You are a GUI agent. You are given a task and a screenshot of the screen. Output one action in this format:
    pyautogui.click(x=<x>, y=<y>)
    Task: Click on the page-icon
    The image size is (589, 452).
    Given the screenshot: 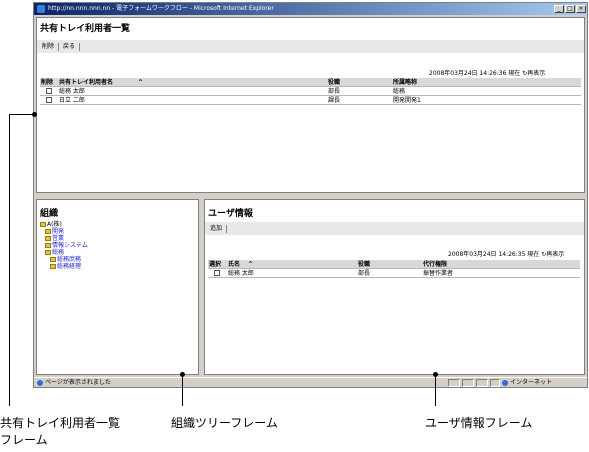 What is the action you would take?
    pyautogui.click(x=40, y=382)
    